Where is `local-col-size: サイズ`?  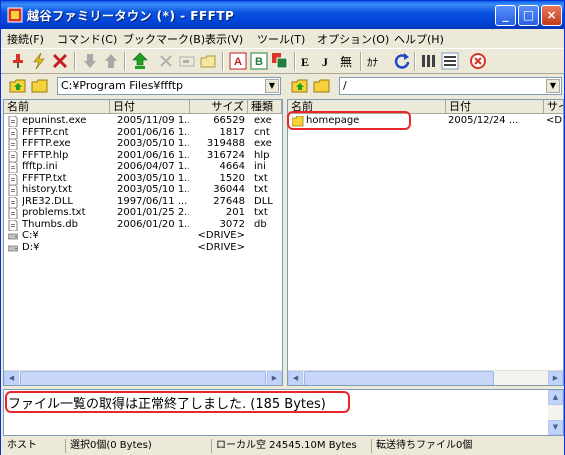
local-col-size: サイズ is located at coordinates (219, 107).